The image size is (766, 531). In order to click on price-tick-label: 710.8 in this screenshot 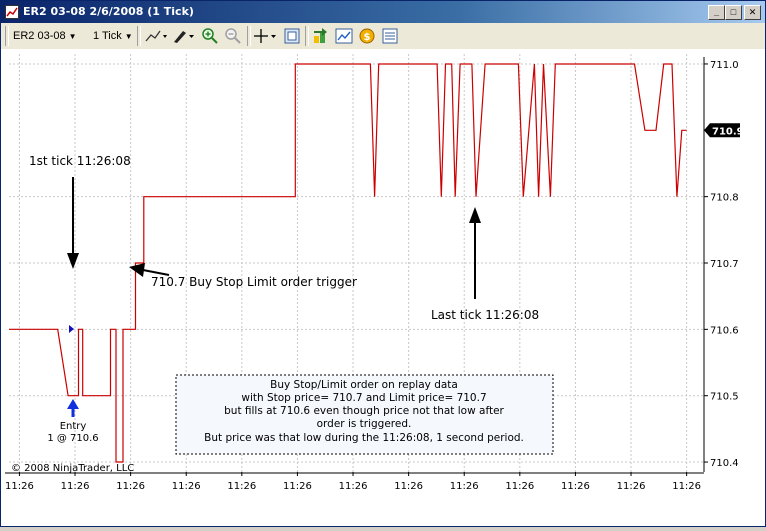, I will do `click(724, 198)`.